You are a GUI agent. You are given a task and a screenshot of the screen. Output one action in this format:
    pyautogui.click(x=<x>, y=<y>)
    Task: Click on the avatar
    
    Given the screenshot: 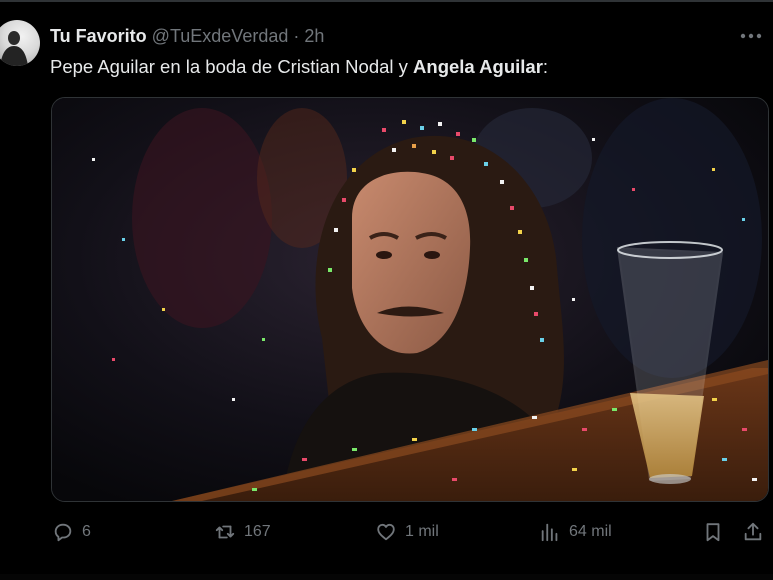 What is the action you would take?
    pyautogui.click(x=20, y=43)
    